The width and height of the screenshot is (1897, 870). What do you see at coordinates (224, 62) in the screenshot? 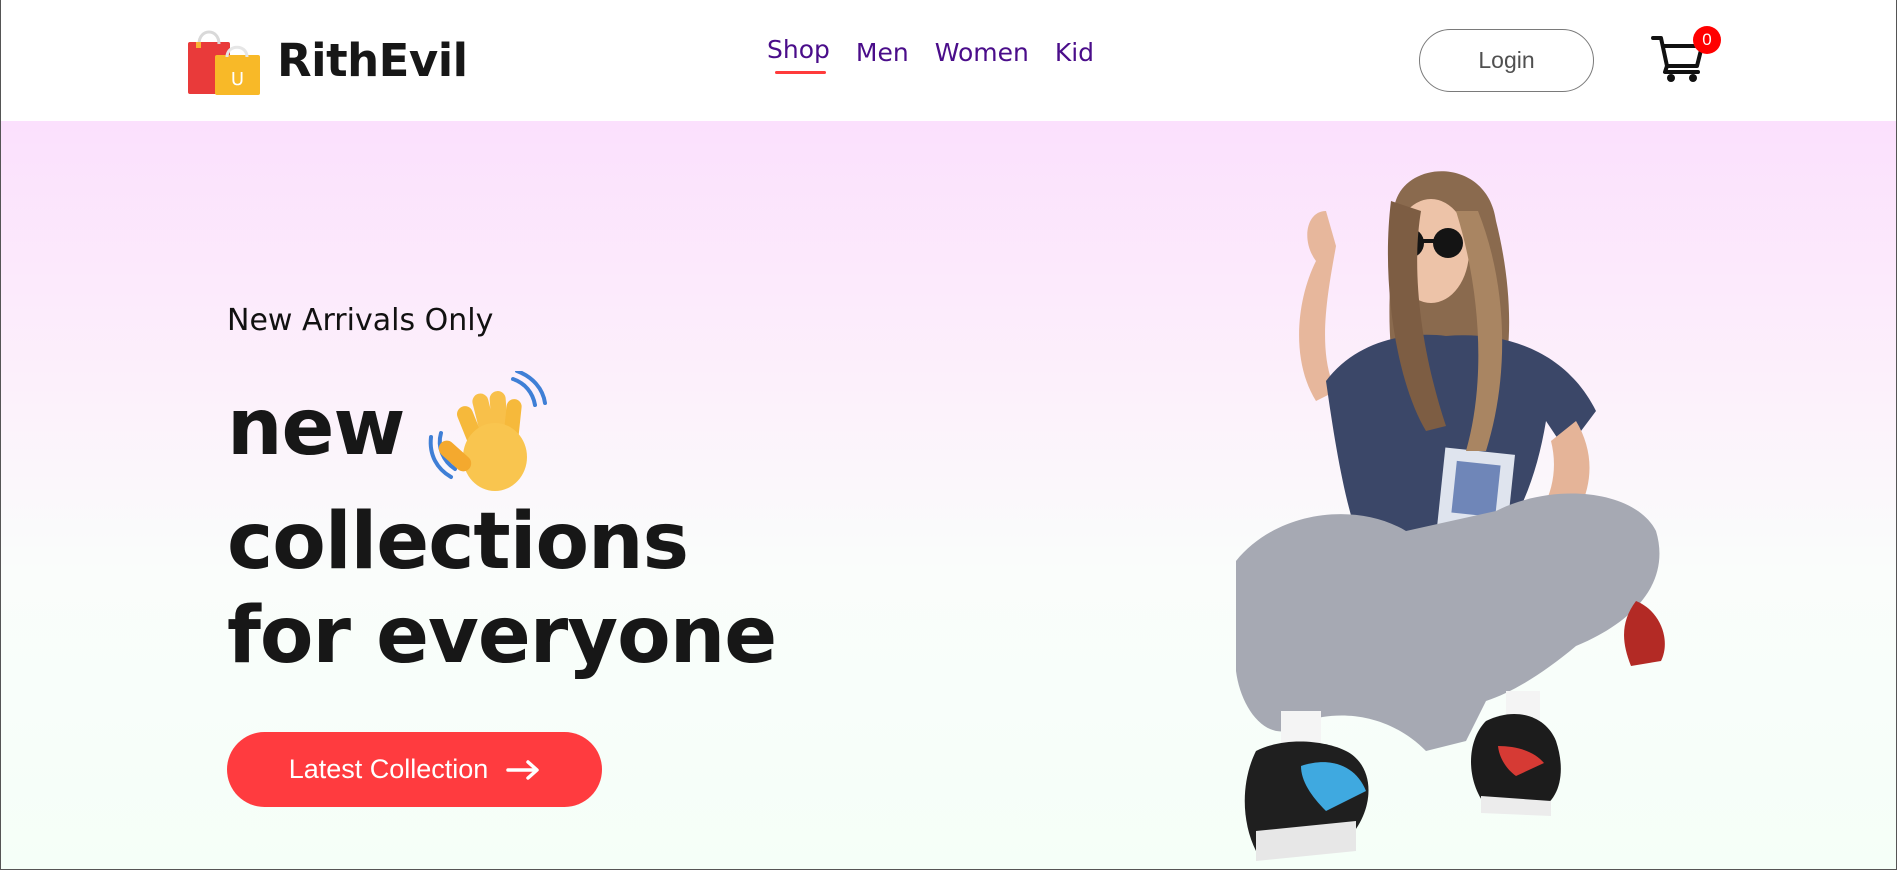
I see `shopping-bags-icon: U` at bounding box center [224, 62].